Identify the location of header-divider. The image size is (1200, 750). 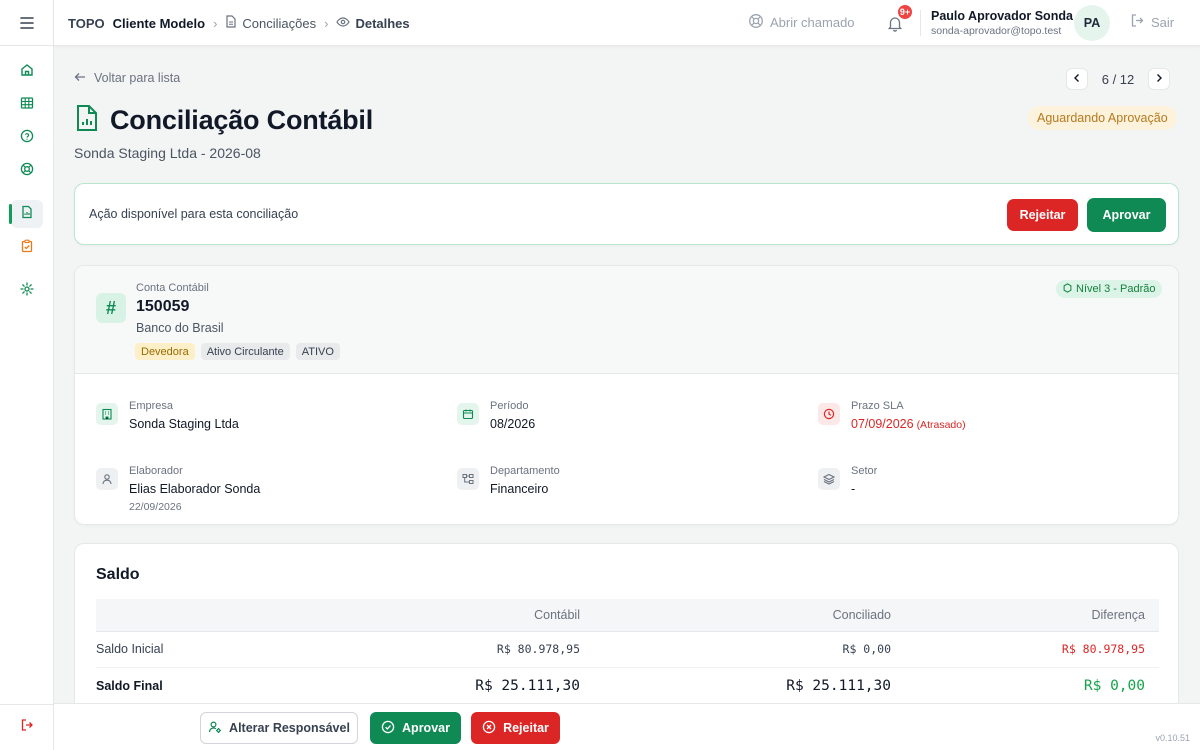
(920, 23).